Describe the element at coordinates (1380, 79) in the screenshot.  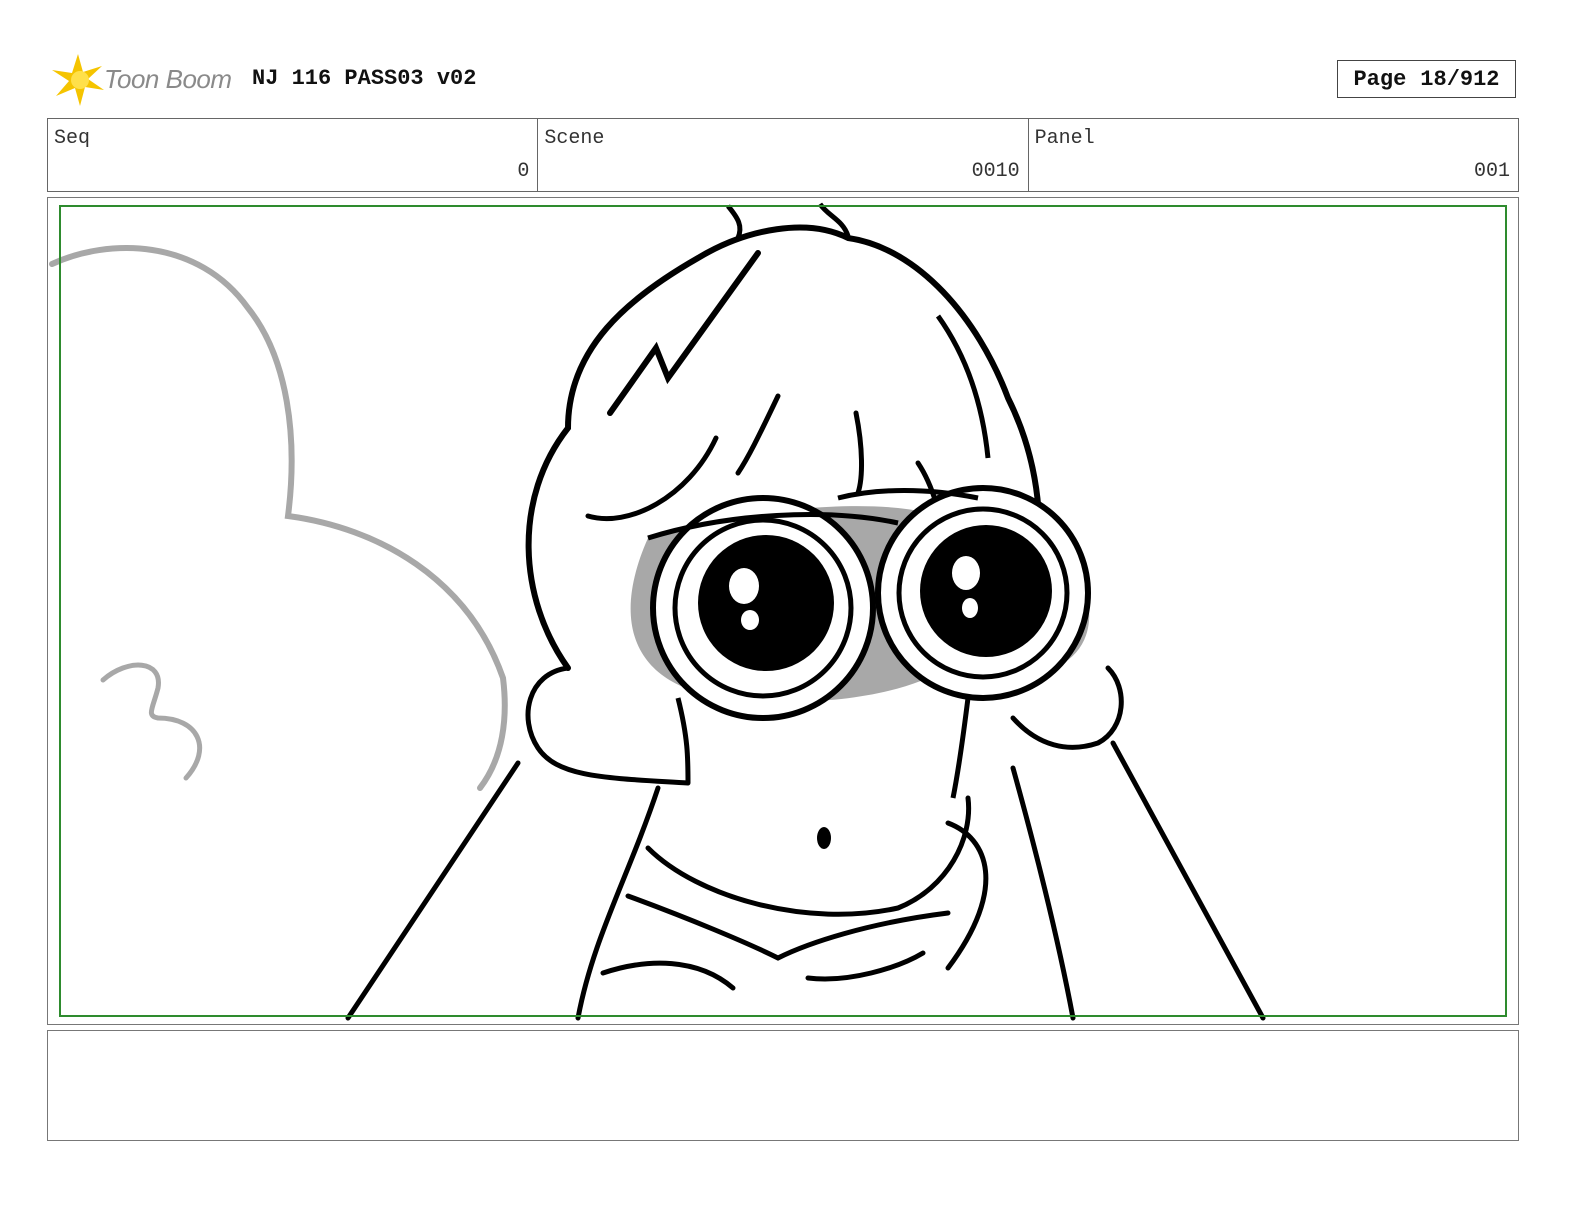
I see `page-label: Page` at that location.